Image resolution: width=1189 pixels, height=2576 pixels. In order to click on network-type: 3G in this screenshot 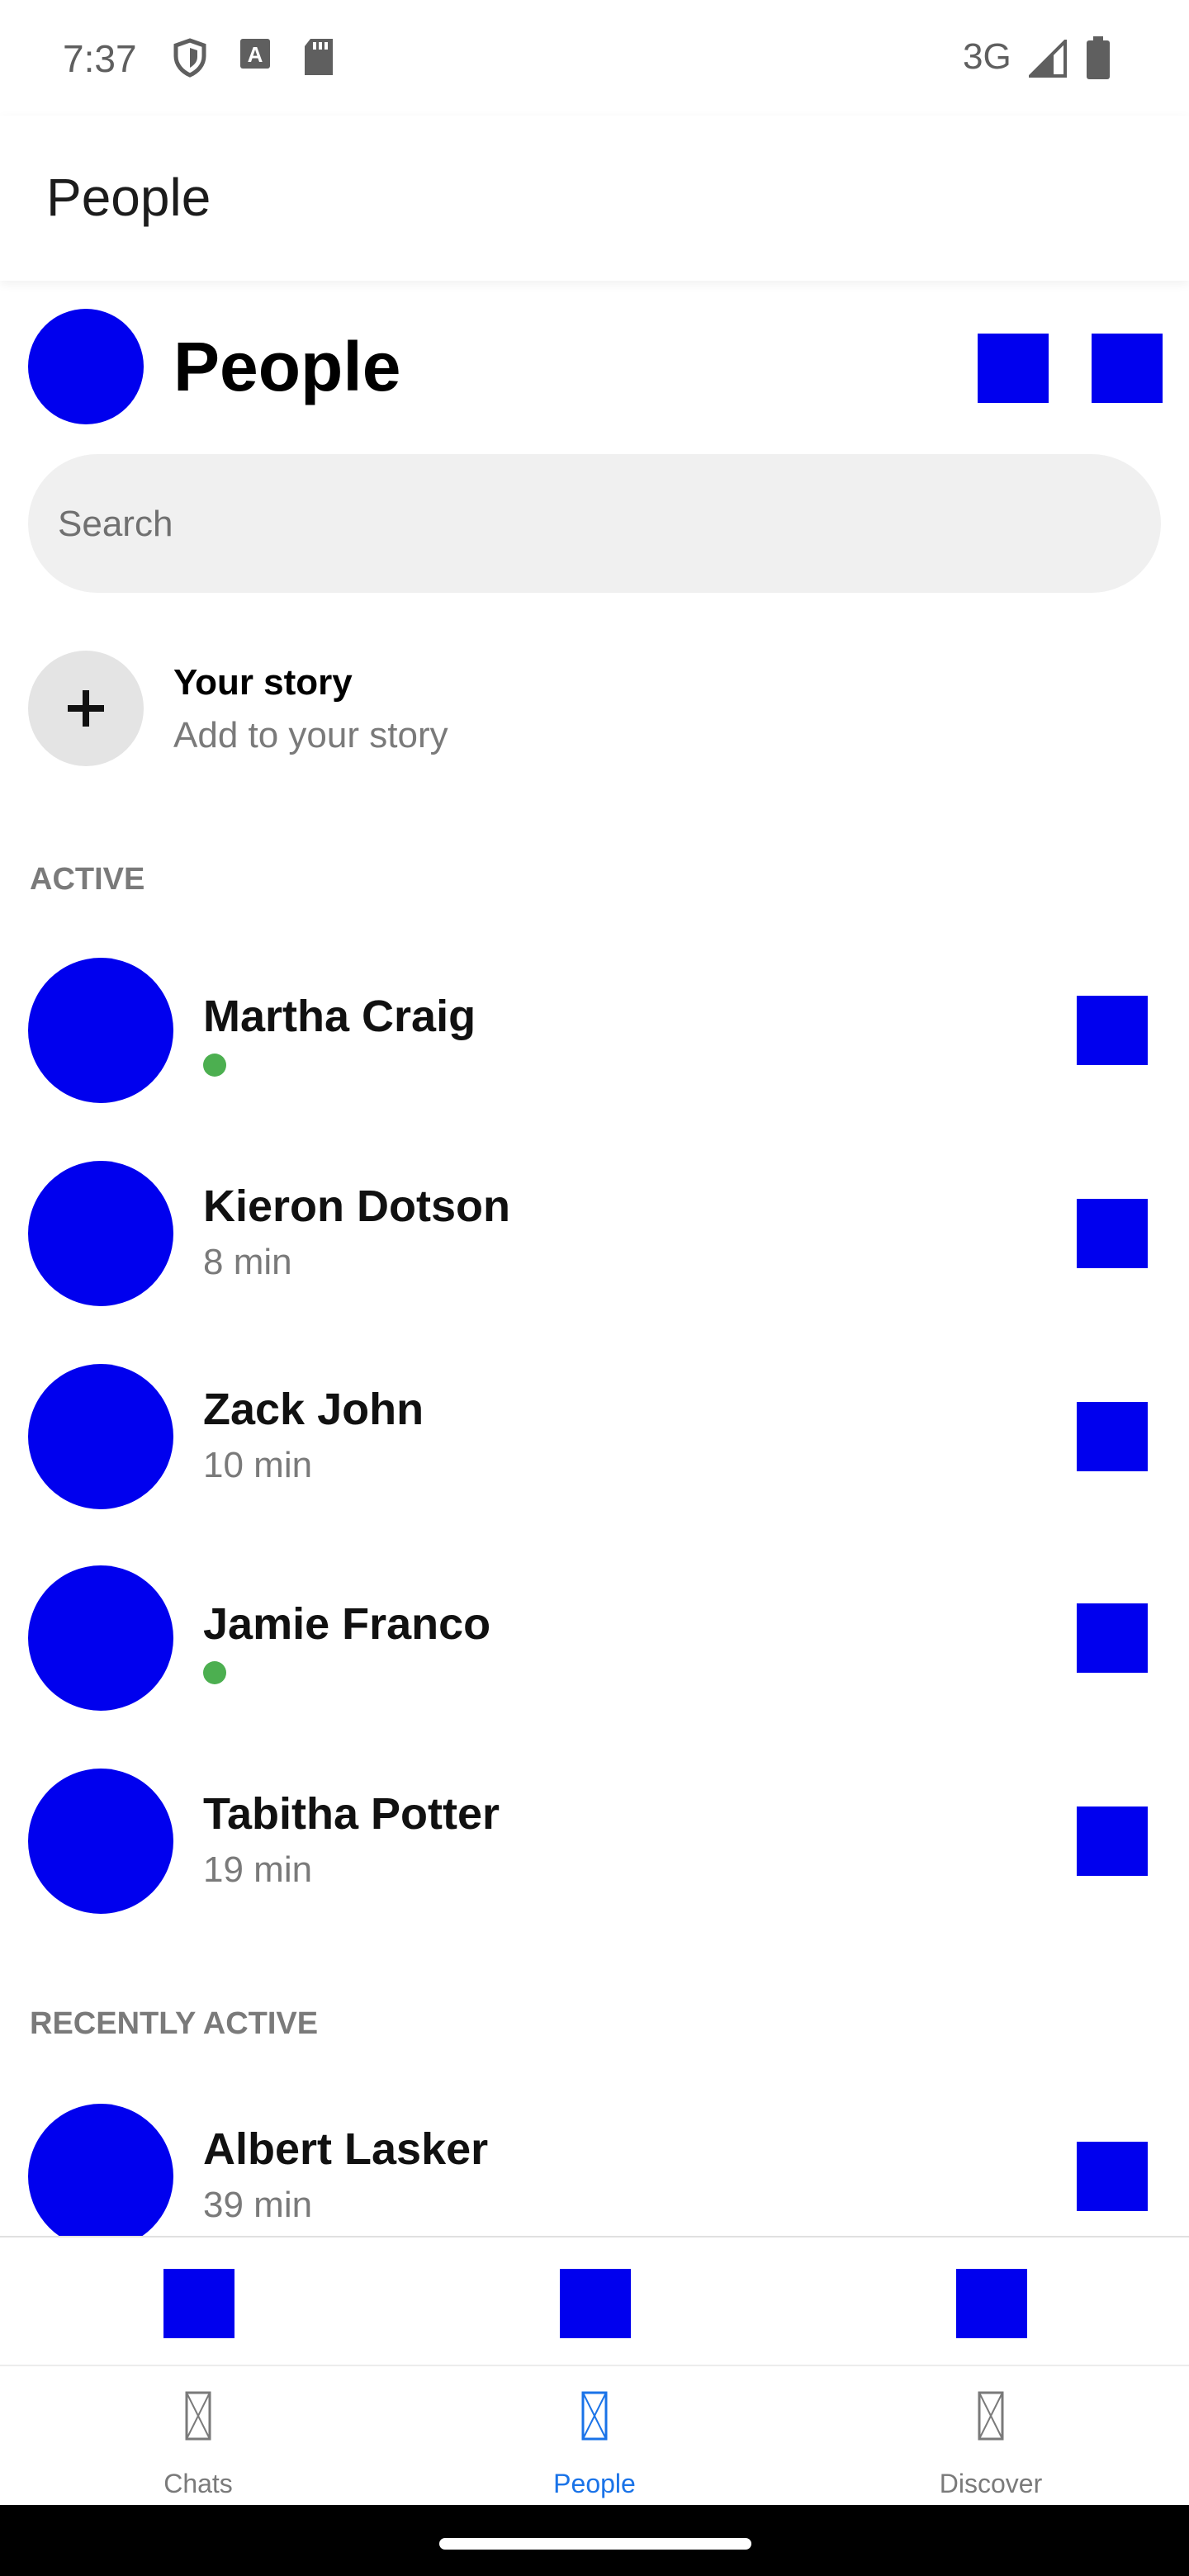, I will do `click(987, 56)`.